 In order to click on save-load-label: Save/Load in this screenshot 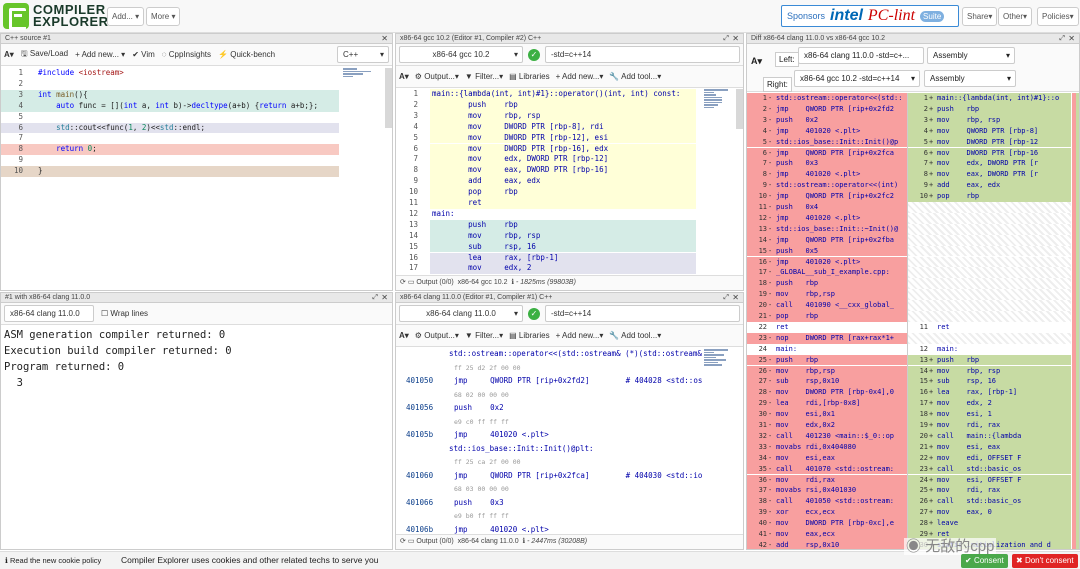, I will do `click(49, 53)`.